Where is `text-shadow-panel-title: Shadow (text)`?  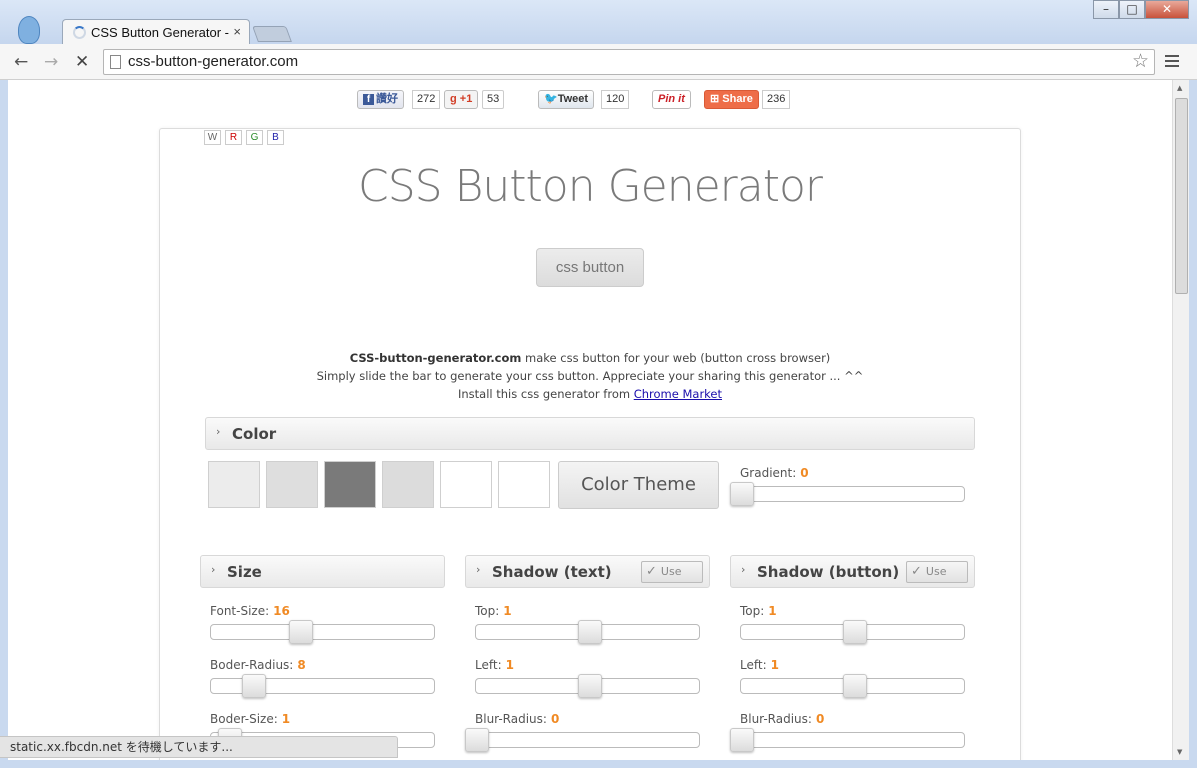 text-shadow-panel-title: Shadow (text) is located at coordinates (552, 572).